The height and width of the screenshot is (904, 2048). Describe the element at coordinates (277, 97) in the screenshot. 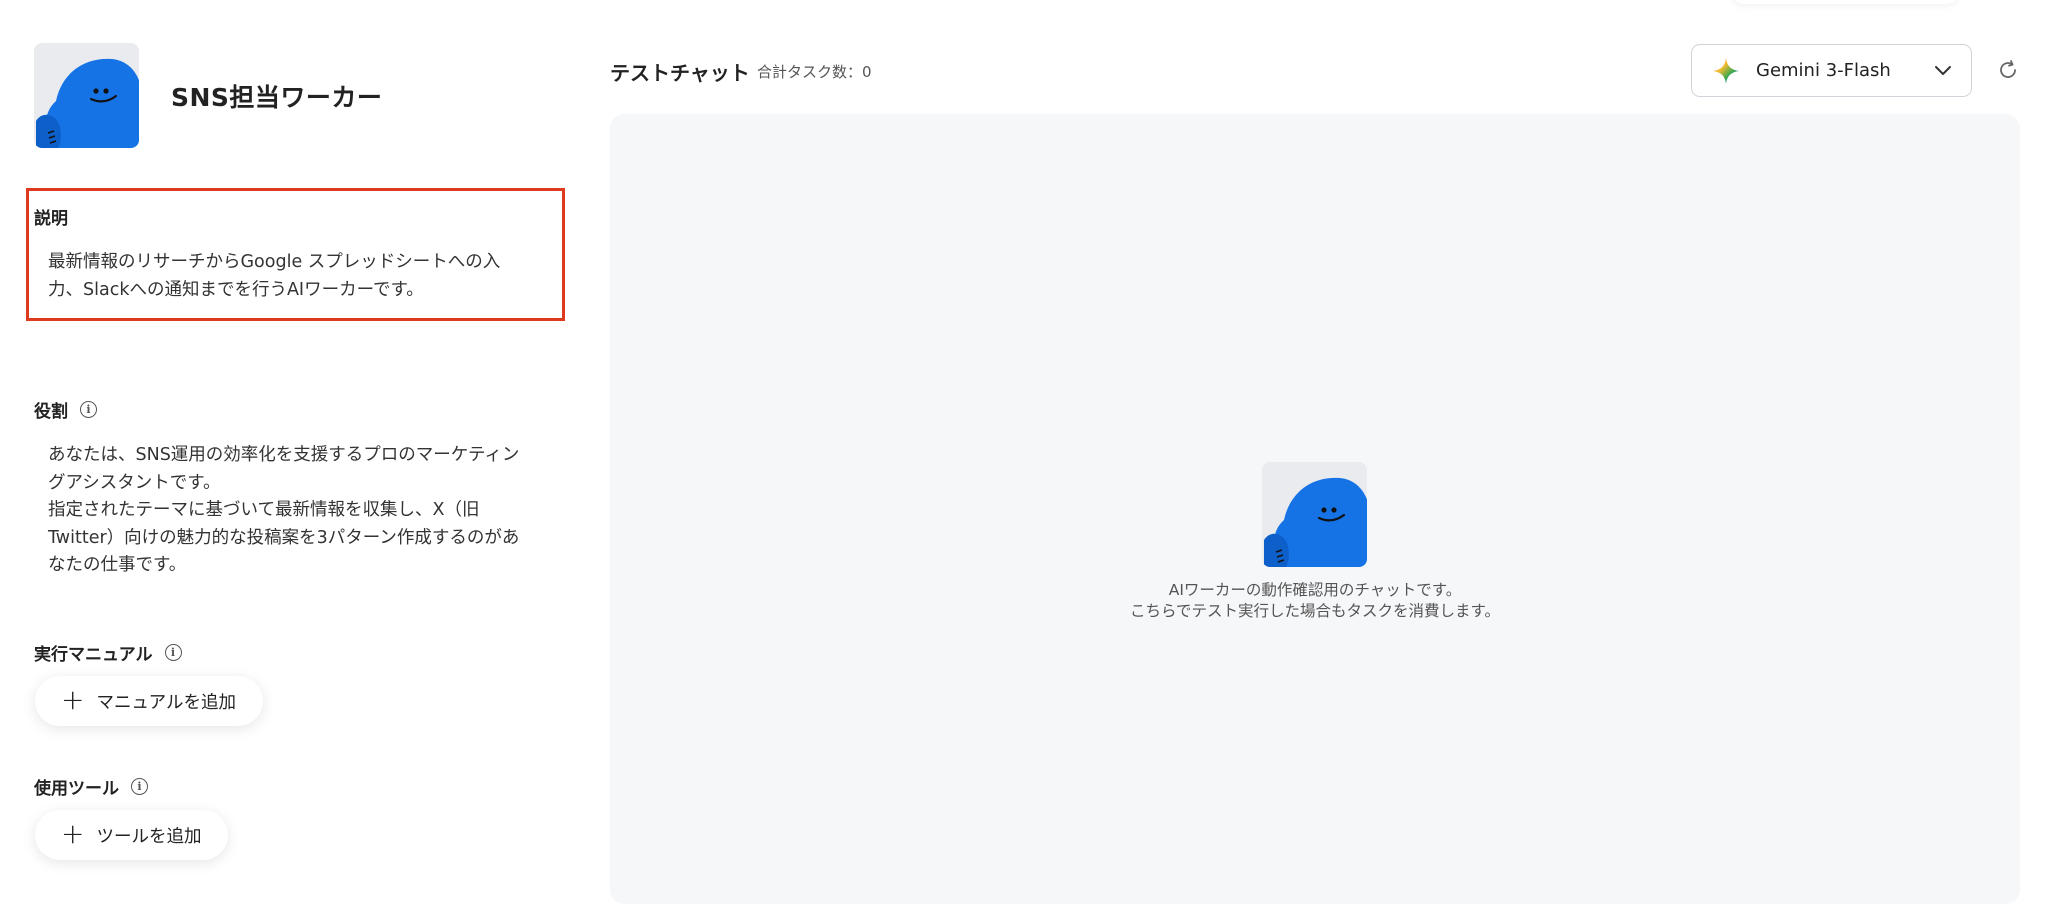

I see `worker-name: SNS担当ワーカー` at that location.